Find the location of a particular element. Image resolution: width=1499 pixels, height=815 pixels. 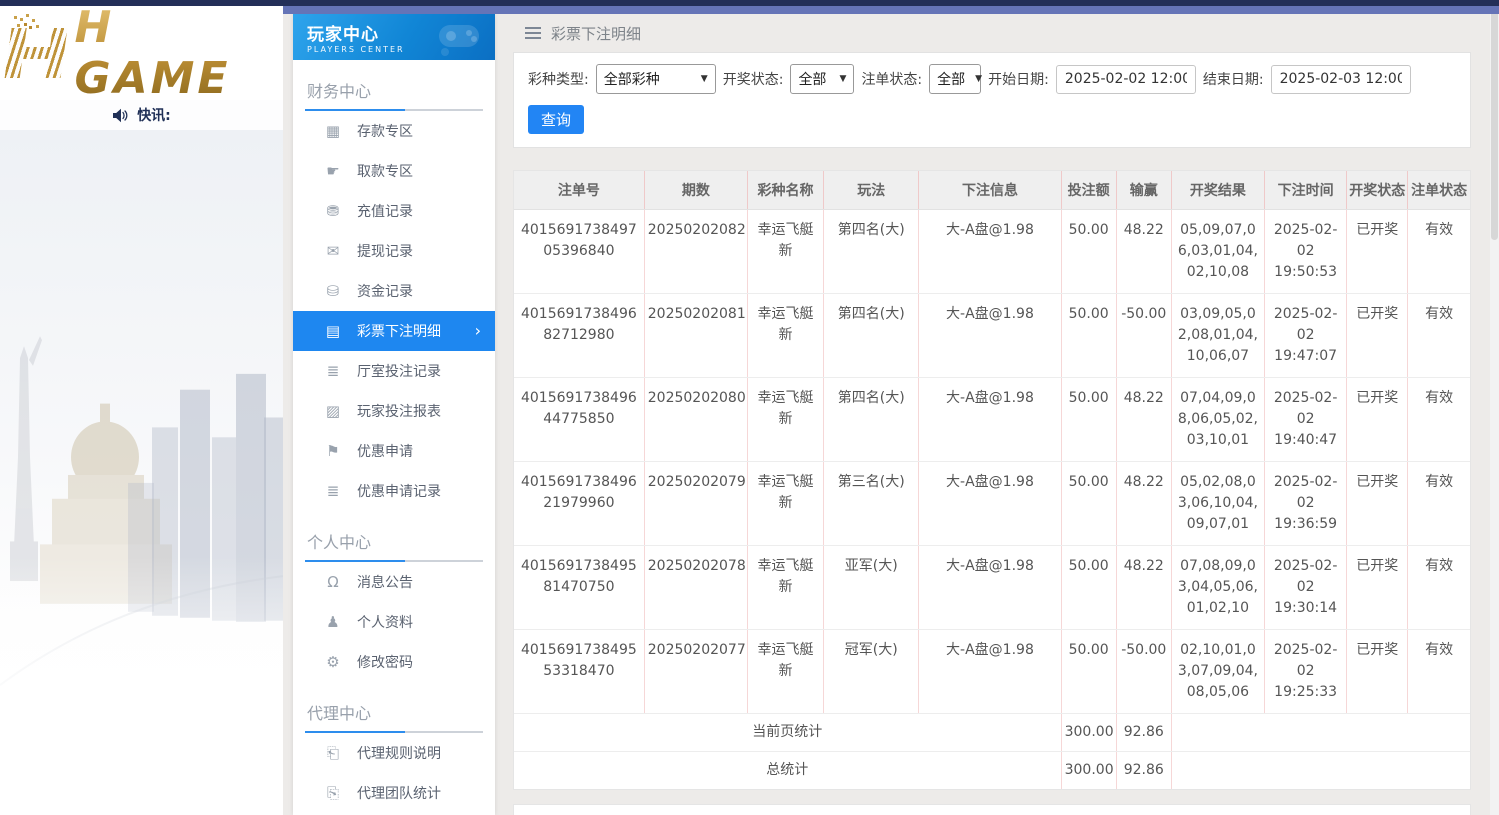

order-status-select: 全部 ▼ is located at coordinates (955, 79).